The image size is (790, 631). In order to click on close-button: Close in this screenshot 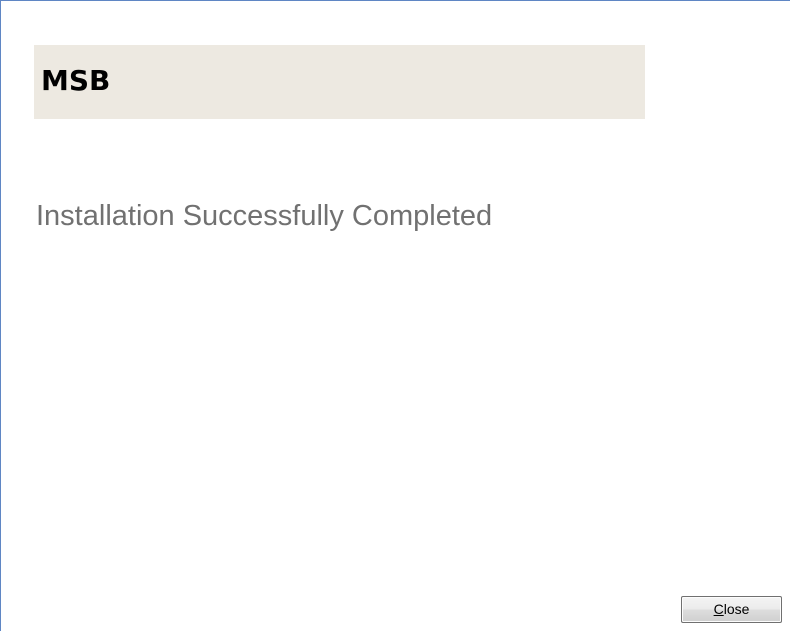, I will do `click(731, 609)`.